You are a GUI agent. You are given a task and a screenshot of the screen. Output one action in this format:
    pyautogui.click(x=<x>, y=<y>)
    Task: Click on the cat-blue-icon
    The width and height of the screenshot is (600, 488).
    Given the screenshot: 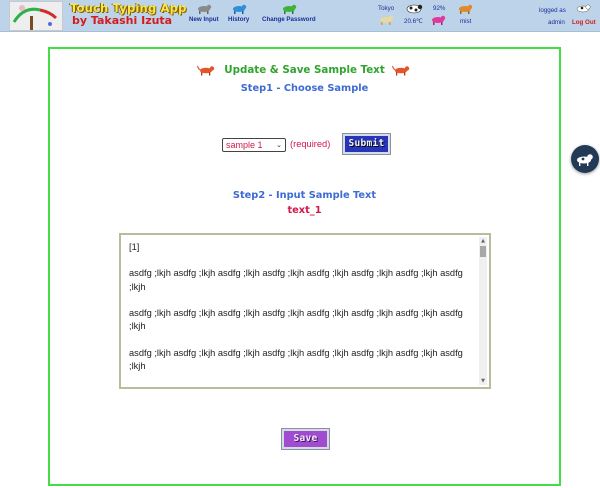 What is the action you would take?
    pyautogui.click(x=239, y=9)
    